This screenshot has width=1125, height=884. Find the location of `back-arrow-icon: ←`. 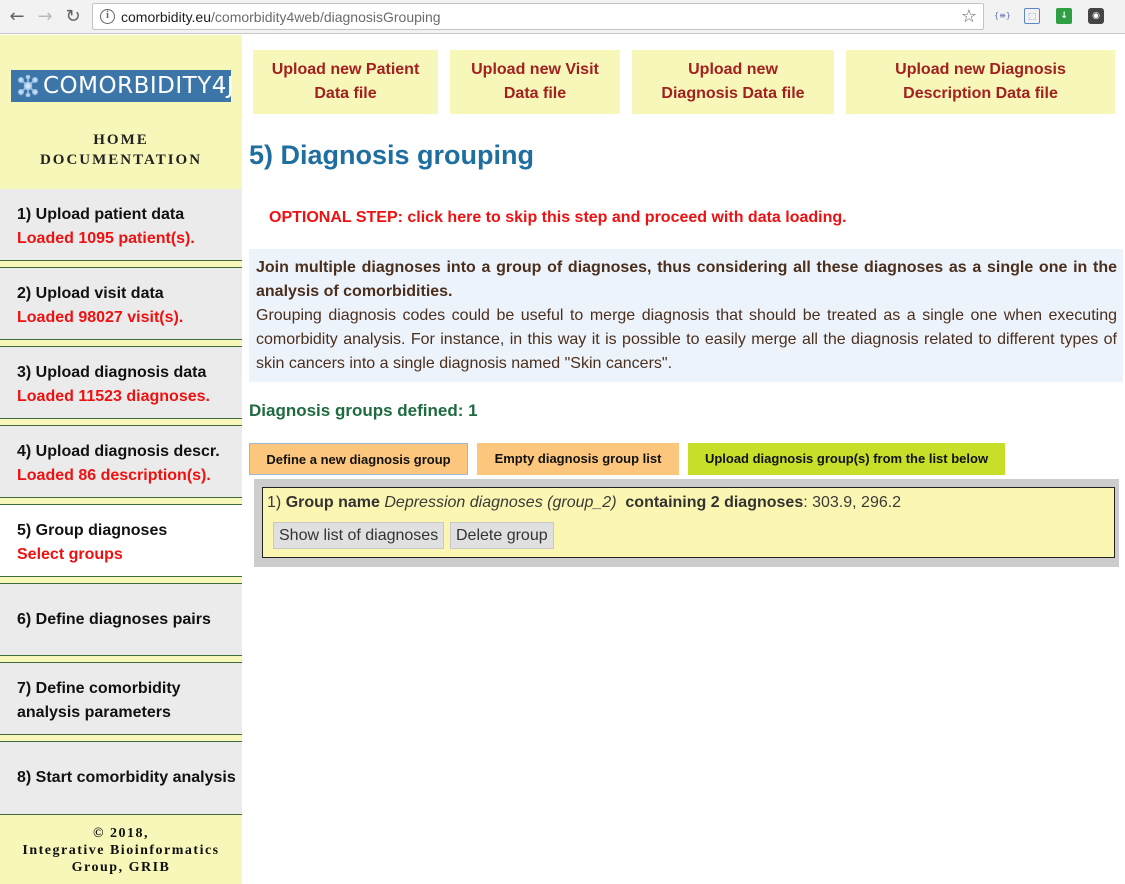

back-arrow-icon: ← is located at coordinates (17, 17).